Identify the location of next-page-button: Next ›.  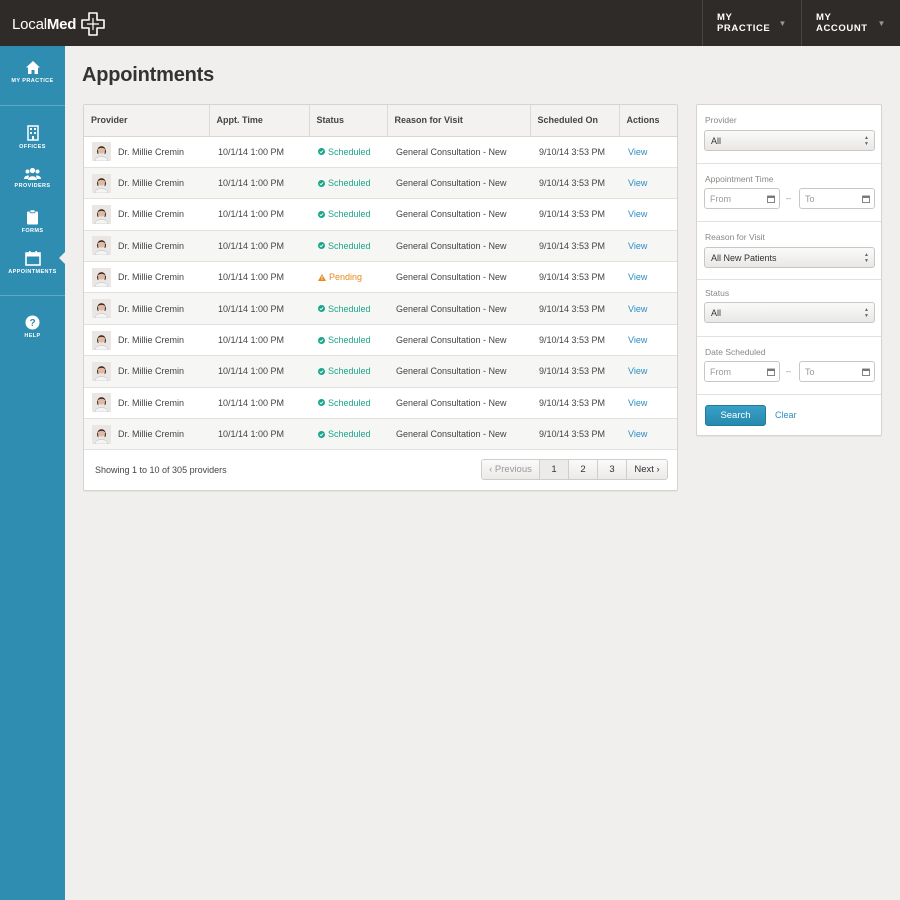
(646, 469).